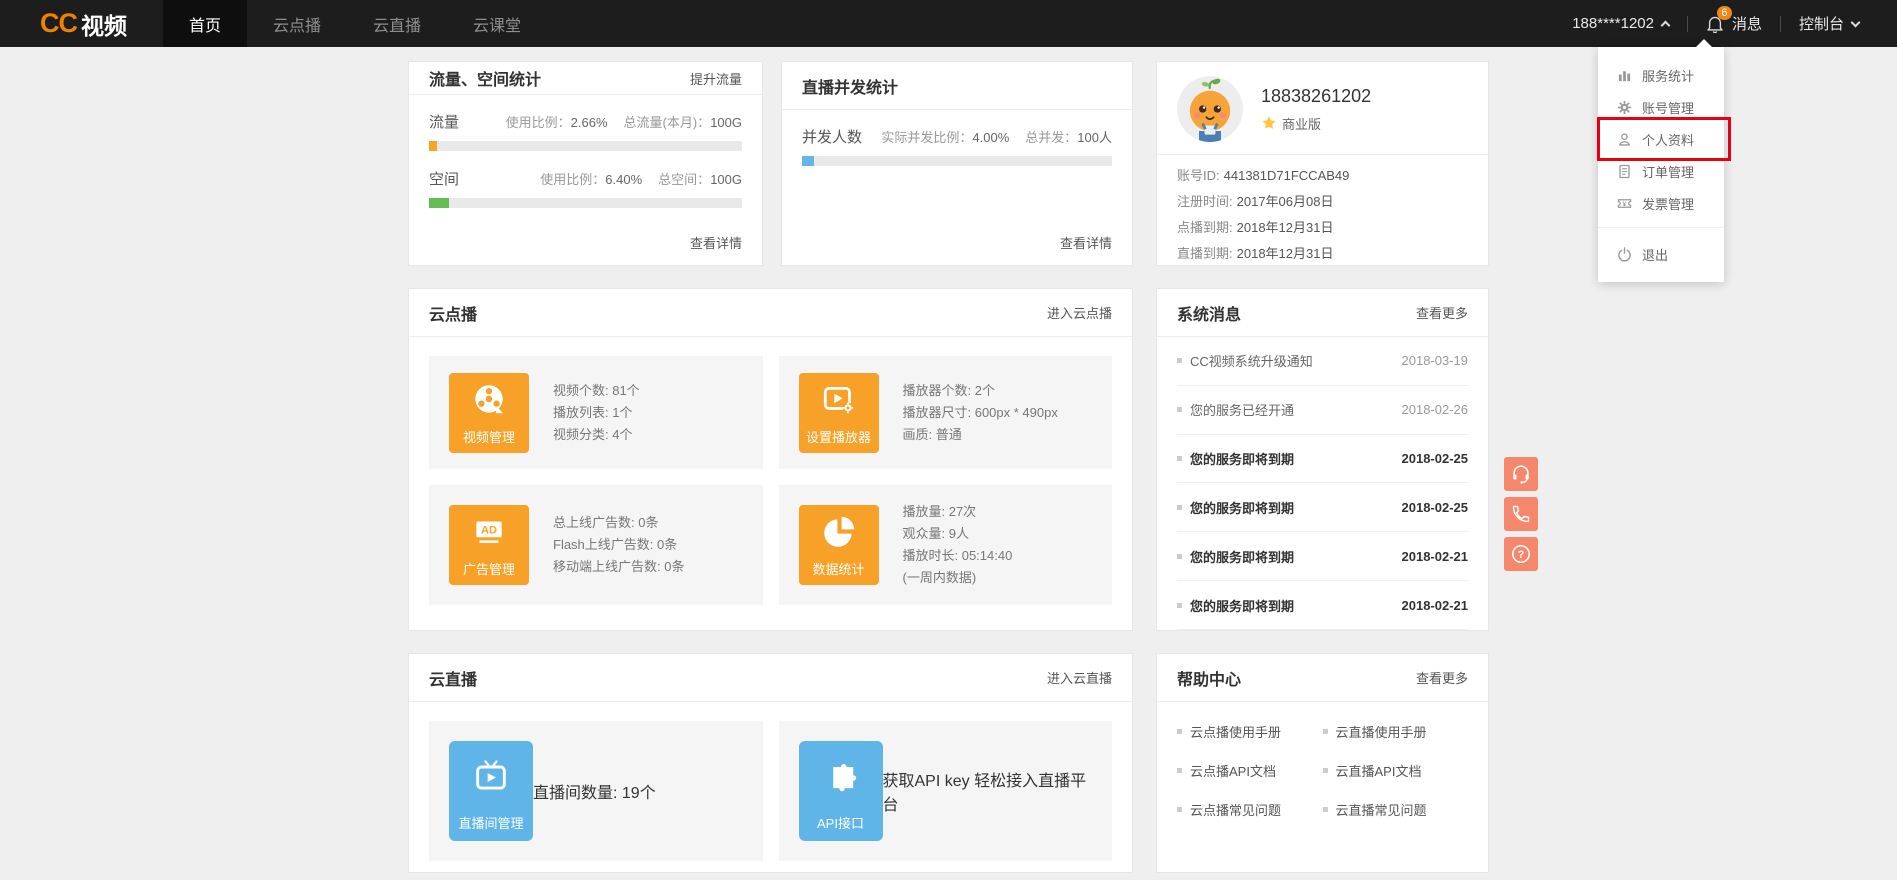 The width and height of the screenshot is (1897, 880). I want to click on avatar, so click(1210, 109).